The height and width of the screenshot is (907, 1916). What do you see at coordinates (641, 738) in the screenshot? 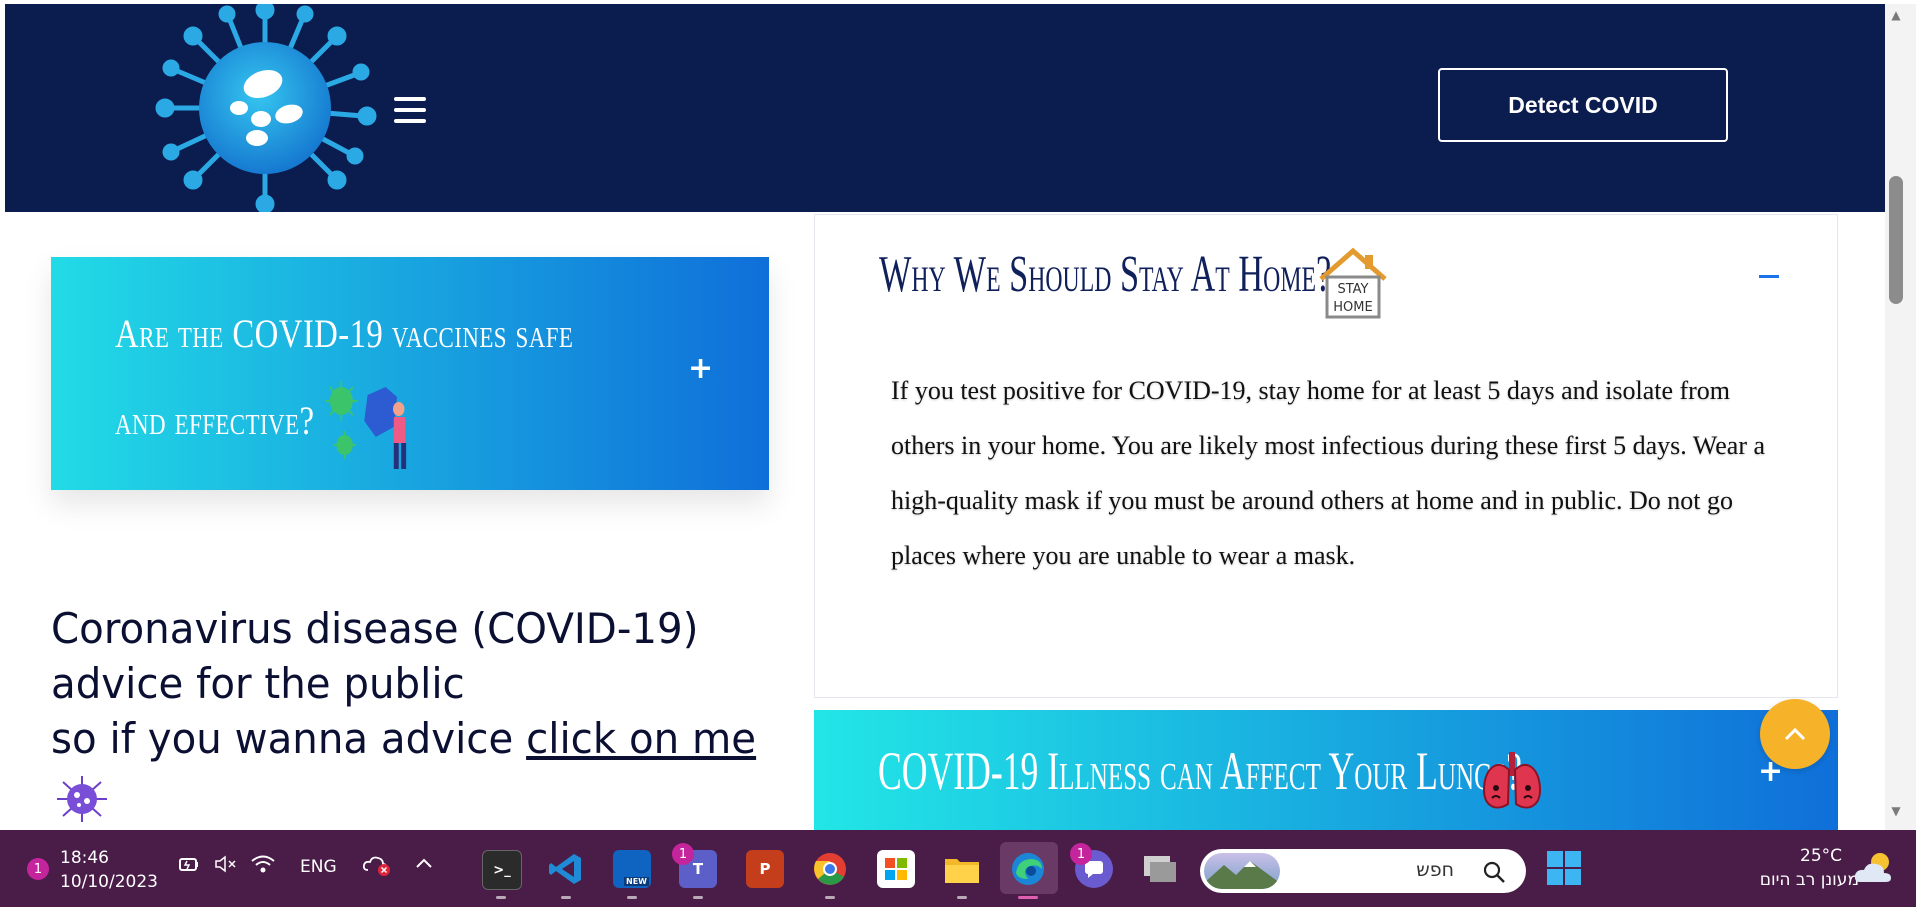
I see `advice-link: click on me` at bounding box center [641, 738].